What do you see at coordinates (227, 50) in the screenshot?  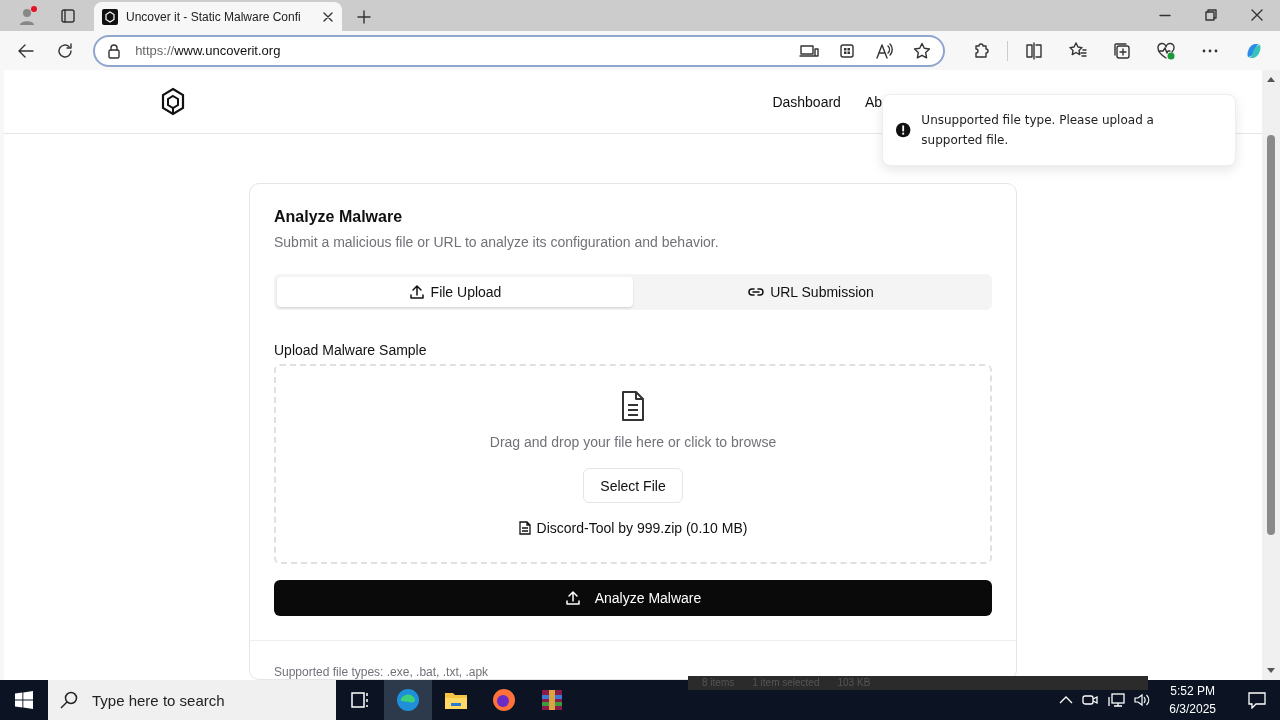 I see `url-text: www.uncoverit.org` at bounding box center [227, 50].